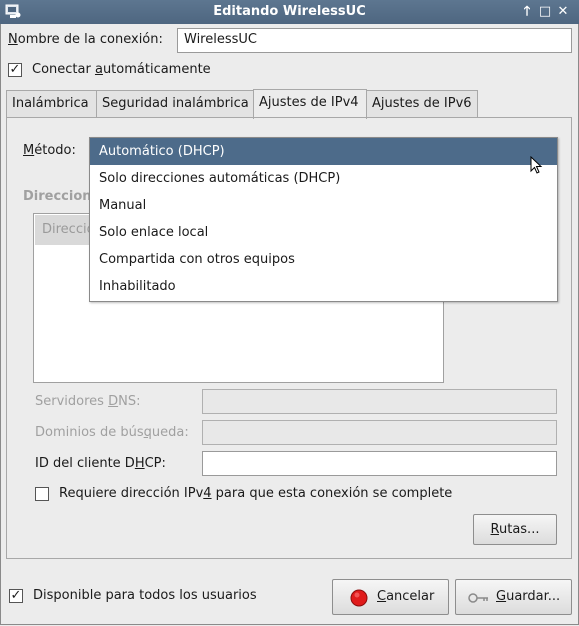  I want to click on cancel-label: Cancelar, so click(406, 596).